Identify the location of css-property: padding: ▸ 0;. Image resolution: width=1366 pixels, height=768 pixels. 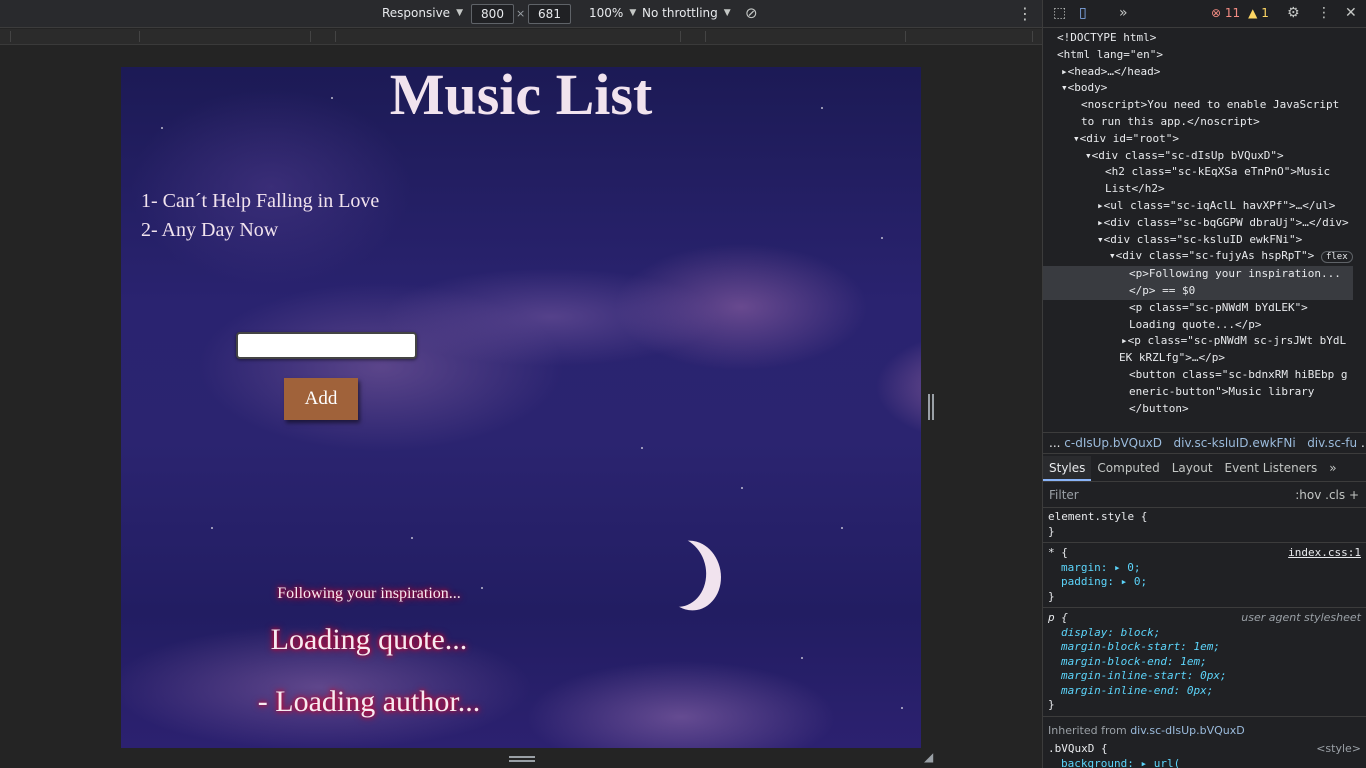
(1204, 582).